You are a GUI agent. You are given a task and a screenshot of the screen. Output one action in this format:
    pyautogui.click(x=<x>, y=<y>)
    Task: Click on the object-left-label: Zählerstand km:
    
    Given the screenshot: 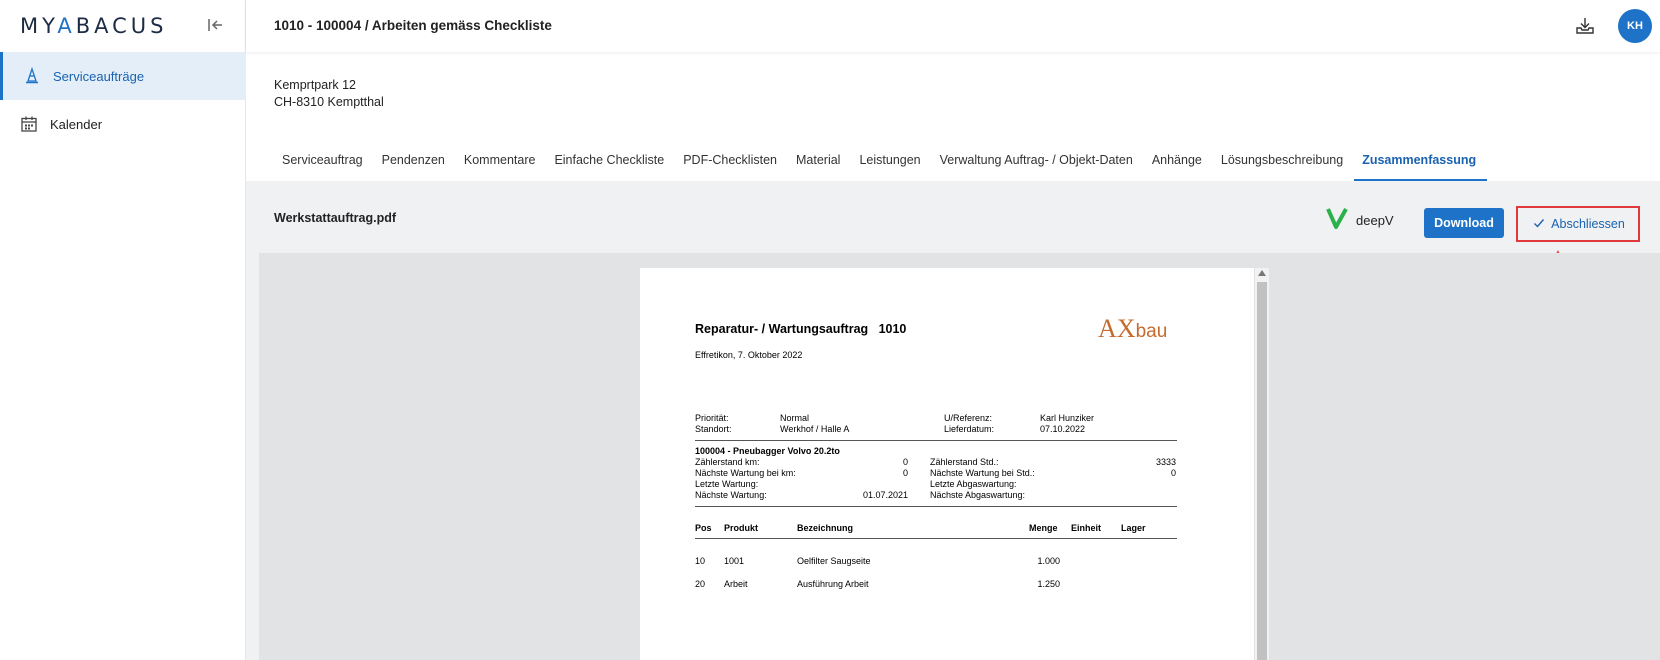 What is the action you would take?
    pyautogui.click(x=727, y=462)
    